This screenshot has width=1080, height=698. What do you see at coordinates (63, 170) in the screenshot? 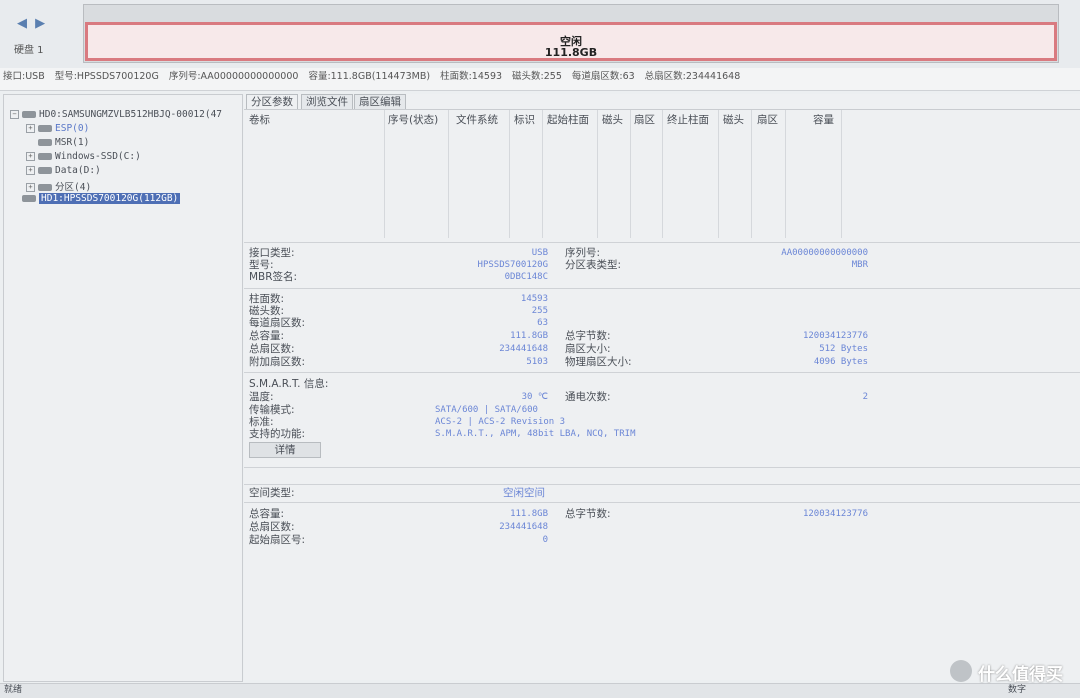
I see `tree-node-data: + Data(D:)` at bounding box center [63, 170].